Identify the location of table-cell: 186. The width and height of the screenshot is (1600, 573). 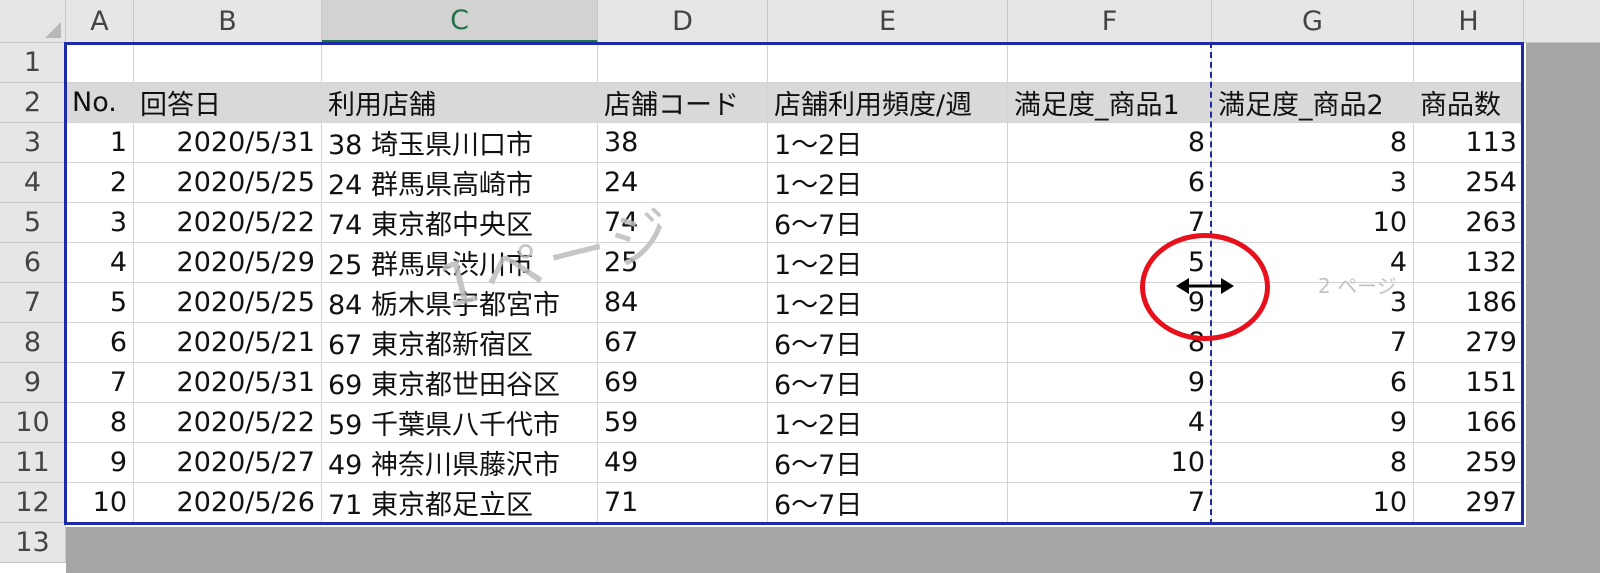
(1469, 303).